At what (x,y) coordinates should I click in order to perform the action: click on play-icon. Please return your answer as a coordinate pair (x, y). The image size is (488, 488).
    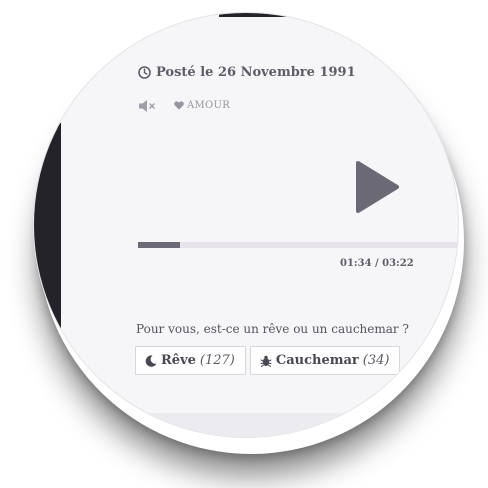
    Looking at the image, I should click on (377, 187).